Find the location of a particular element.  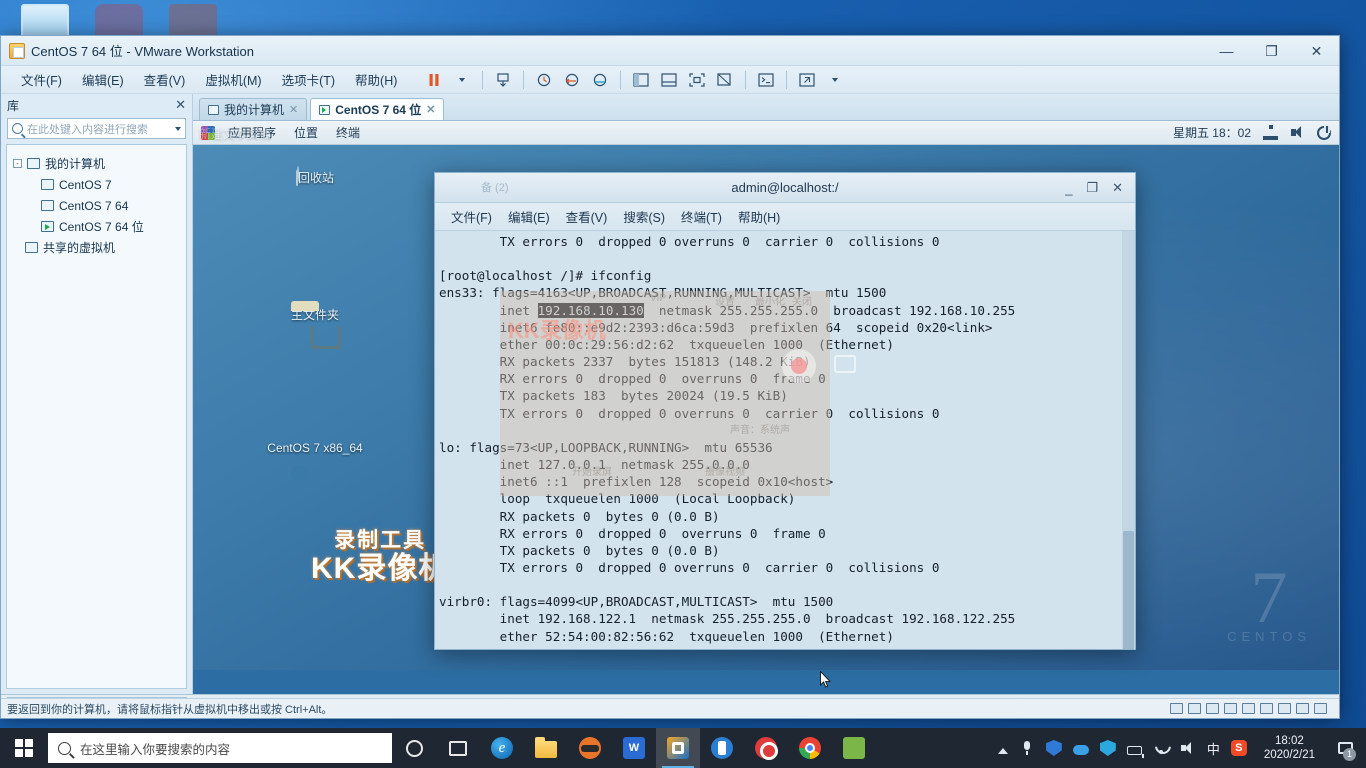

stretch-icon is located at coordinates (807, 80).